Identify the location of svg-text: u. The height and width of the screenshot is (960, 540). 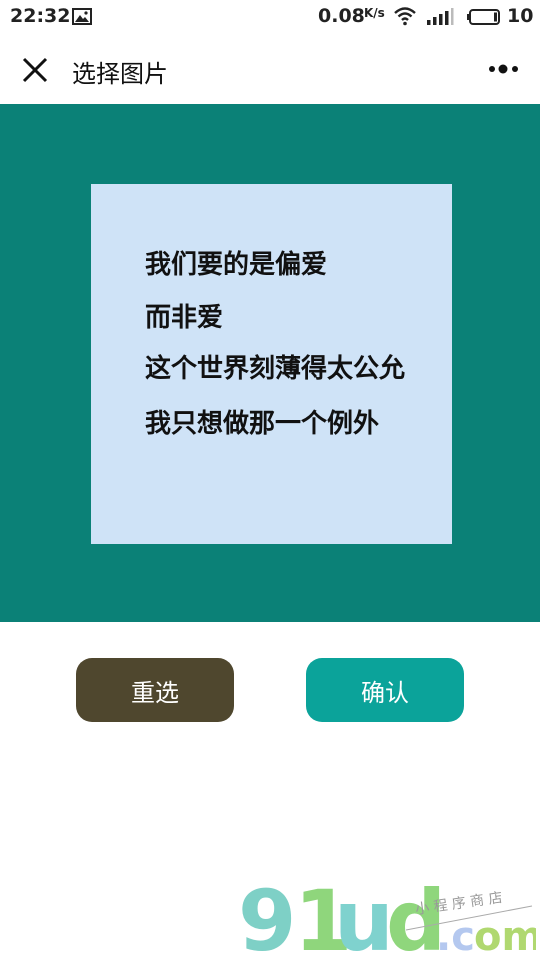
(364, 918).